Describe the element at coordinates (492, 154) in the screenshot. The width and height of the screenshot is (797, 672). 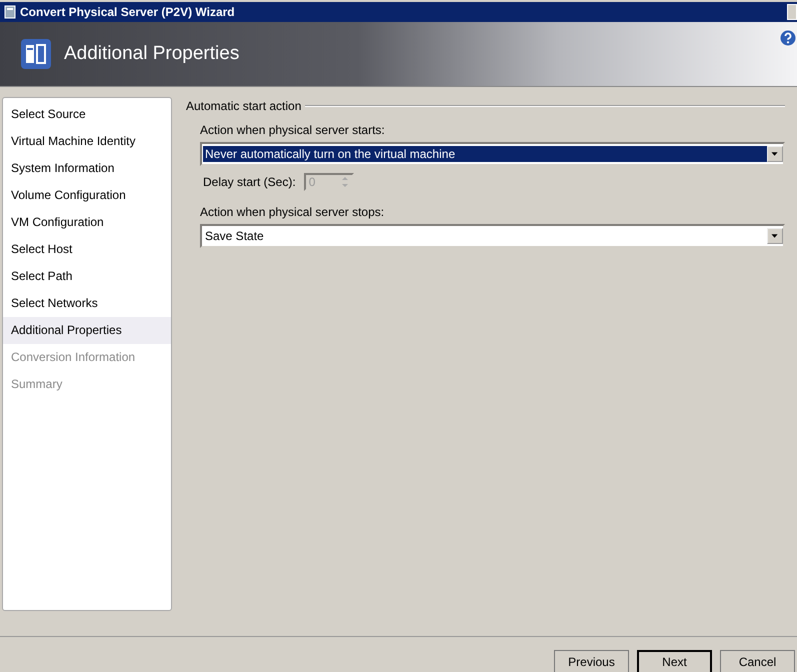
I see `start-action-dropdown: Never automatically turn on the virtual machine` at that location.